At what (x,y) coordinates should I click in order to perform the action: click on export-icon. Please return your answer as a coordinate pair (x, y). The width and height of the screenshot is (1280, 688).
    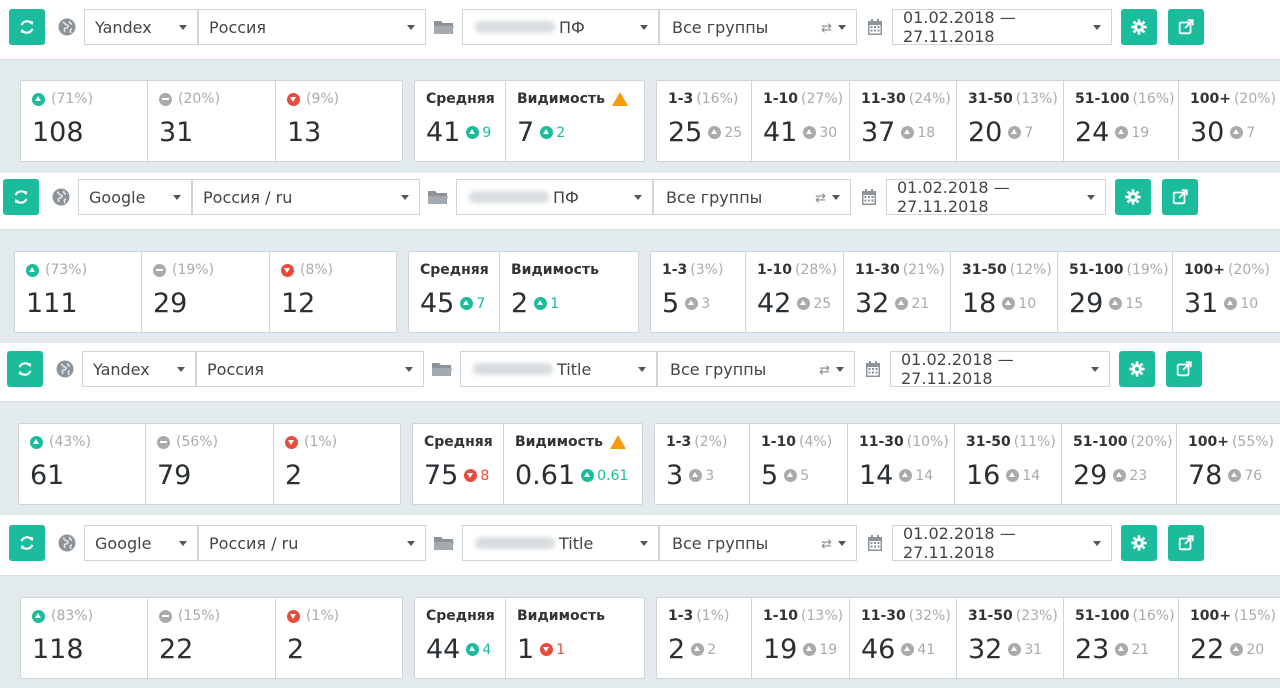
    Looking at the image, I should click on (1186, 27).